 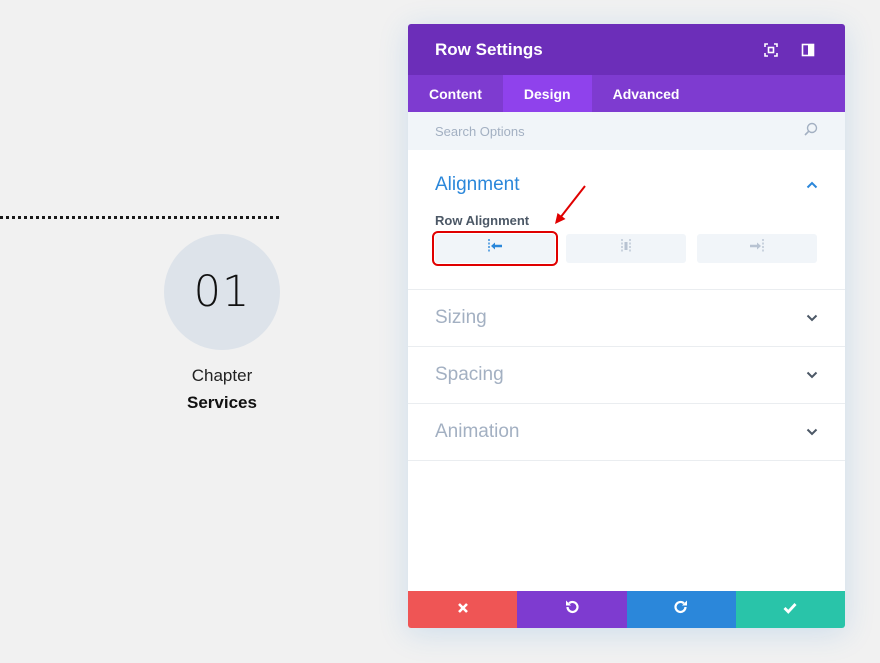 I want to click on redo-button, so click(x=681, y=609).